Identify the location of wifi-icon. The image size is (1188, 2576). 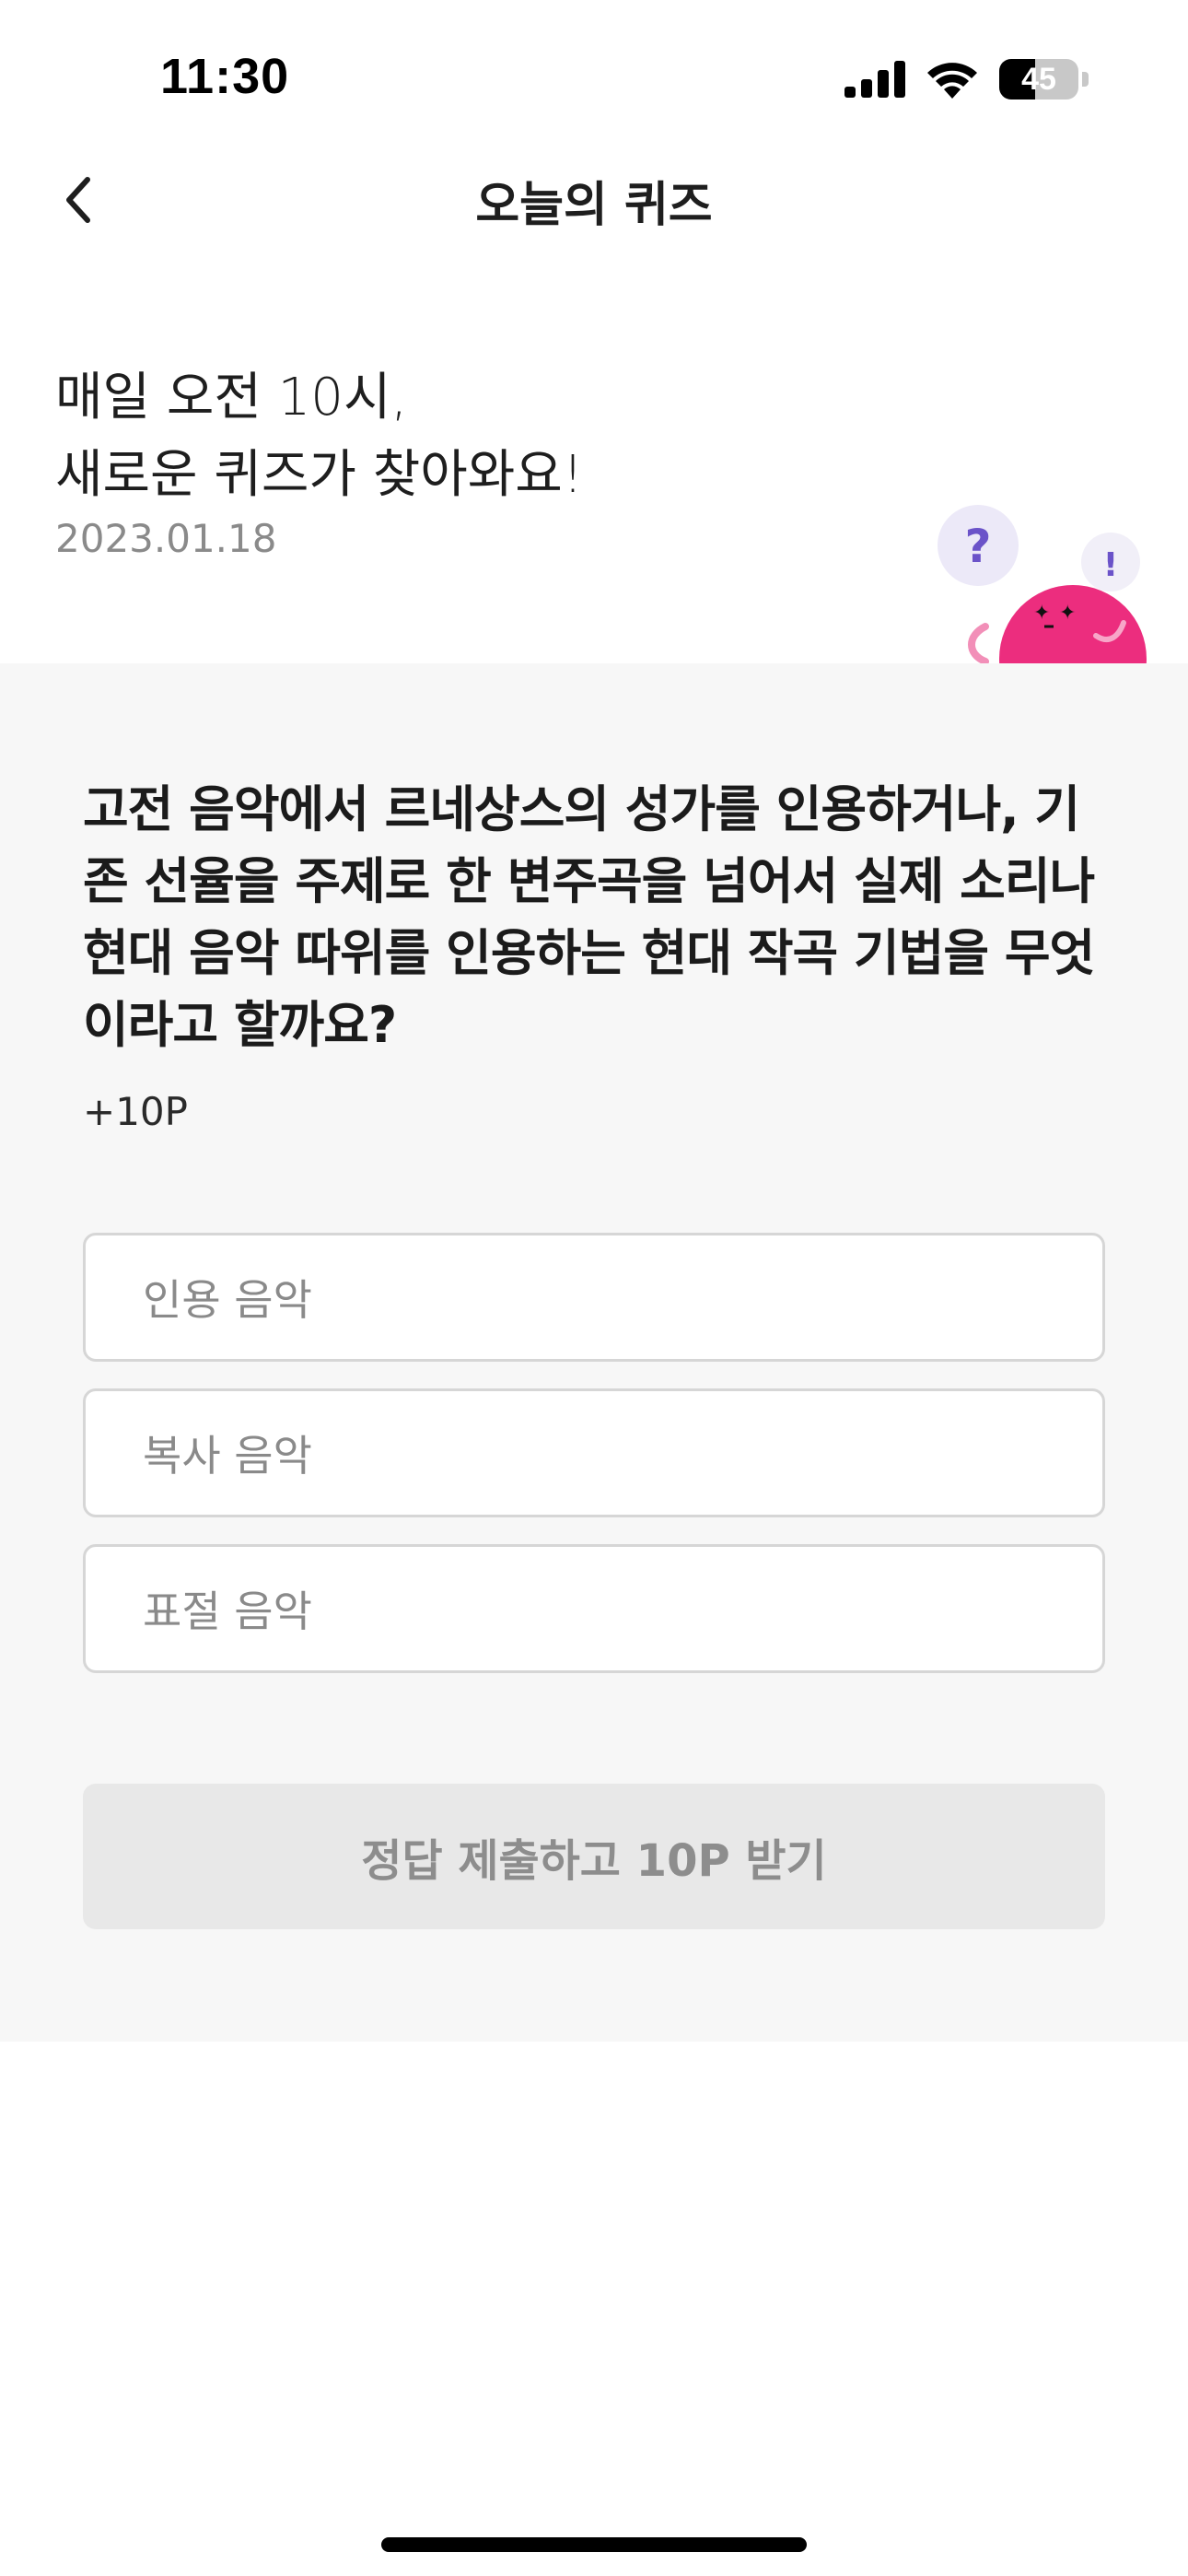
(952, 81).